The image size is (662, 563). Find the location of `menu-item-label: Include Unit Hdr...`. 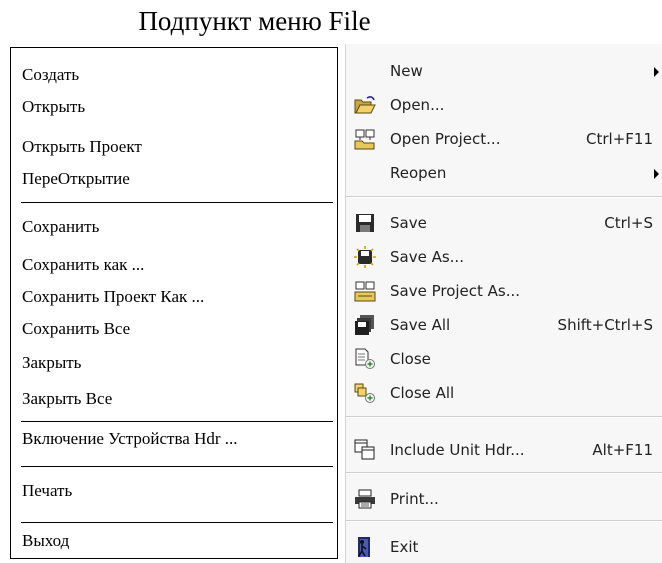

menu-item-label: Include Unit Hdr... is located at coordinates (457, 450).